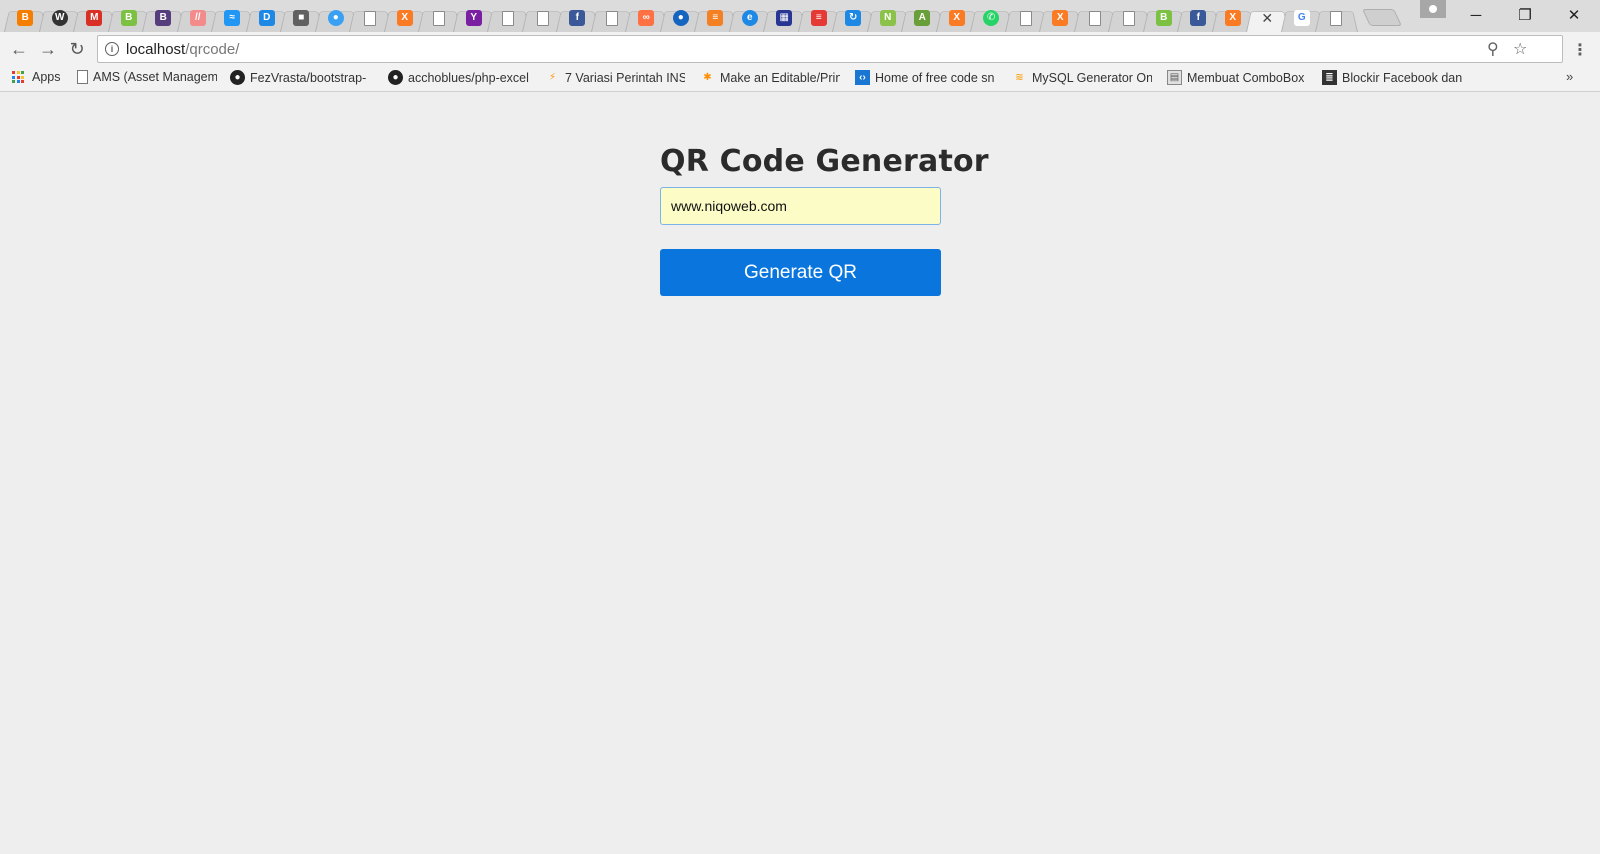 The image size is (1600, 854). Describe the element at coordinates (182, 49) in the screenshot. I see `url-text: localhost/qrcode/` at that location.